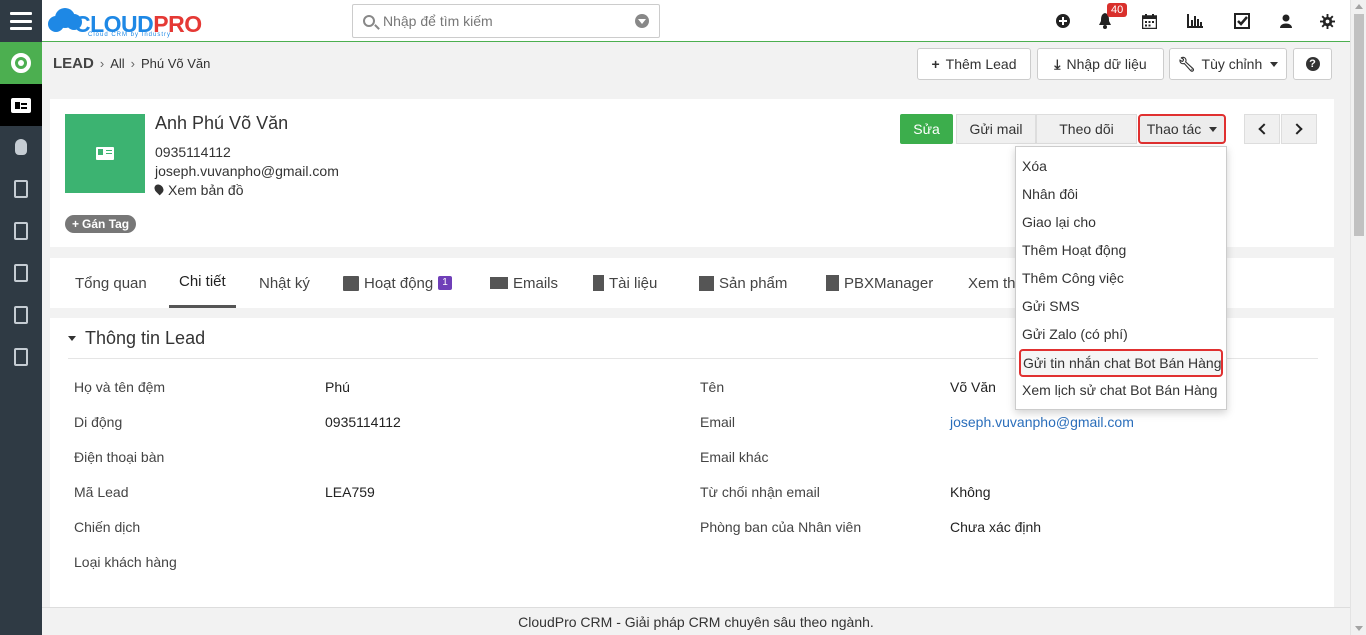 This screenshot has height=635, width=1366. Describe the element at coordinates (1213, 129) in the screenshot. I see `caret-down-icon` at that location.